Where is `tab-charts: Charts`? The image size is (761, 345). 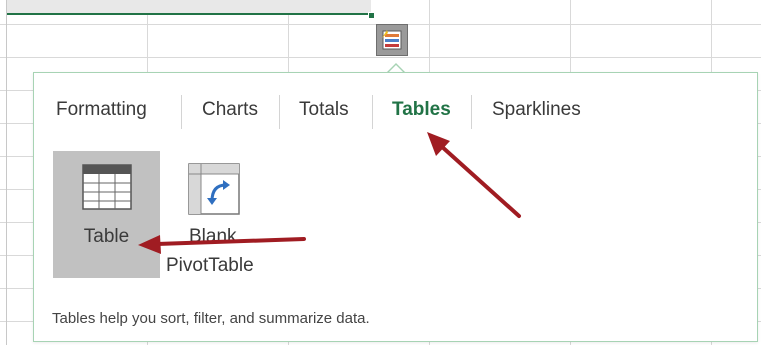
tab-charts: Charts is located at coordinates (230, 110).